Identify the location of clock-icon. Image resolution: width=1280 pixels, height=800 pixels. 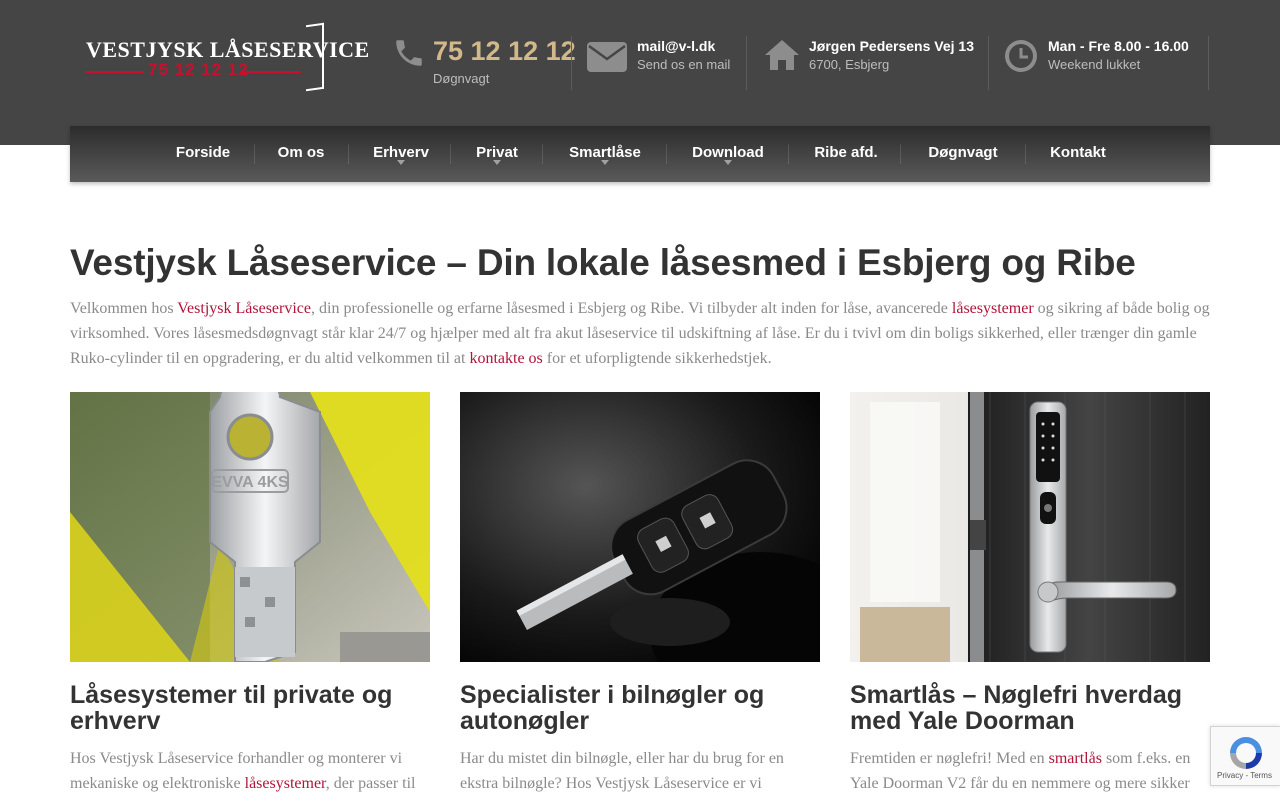
(1021, 56).